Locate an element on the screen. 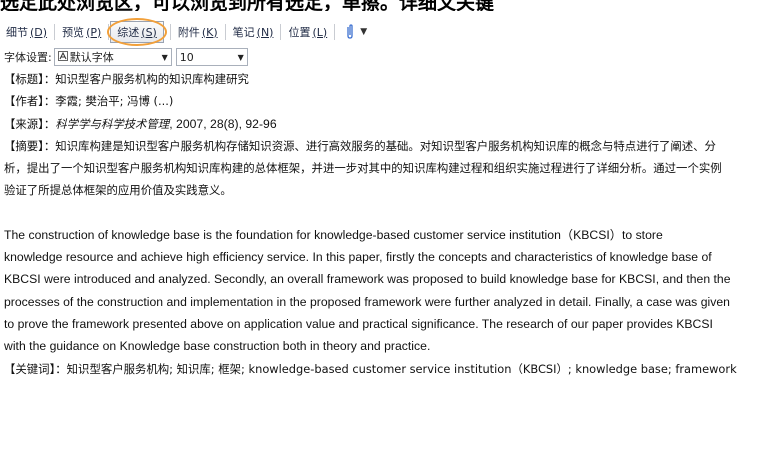 The width and height of the screenshot is (769, 457). source-journal: 科学学与科学技术管理 is located at coordinates (112, 123).